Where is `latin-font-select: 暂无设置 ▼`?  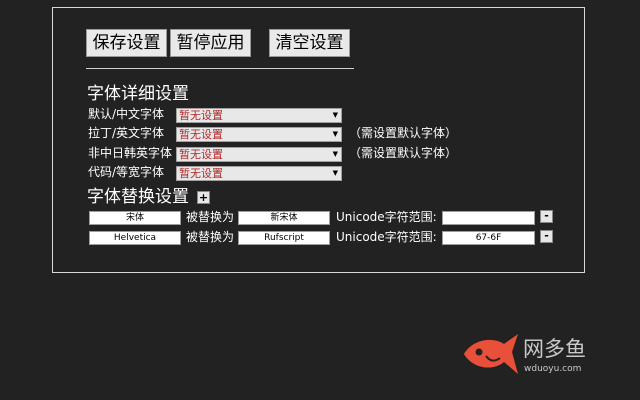 latin-font-select: 暂无设置 ▼ is located at coordinates (259, 134).